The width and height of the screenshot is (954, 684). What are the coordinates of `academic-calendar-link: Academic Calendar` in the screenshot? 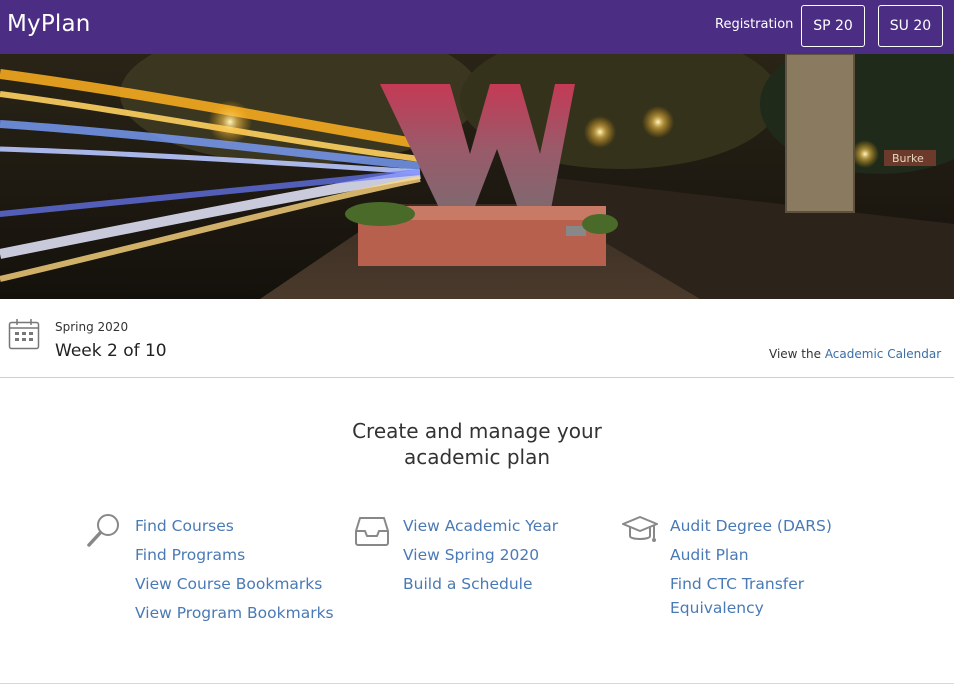 It's located at (883, 354).